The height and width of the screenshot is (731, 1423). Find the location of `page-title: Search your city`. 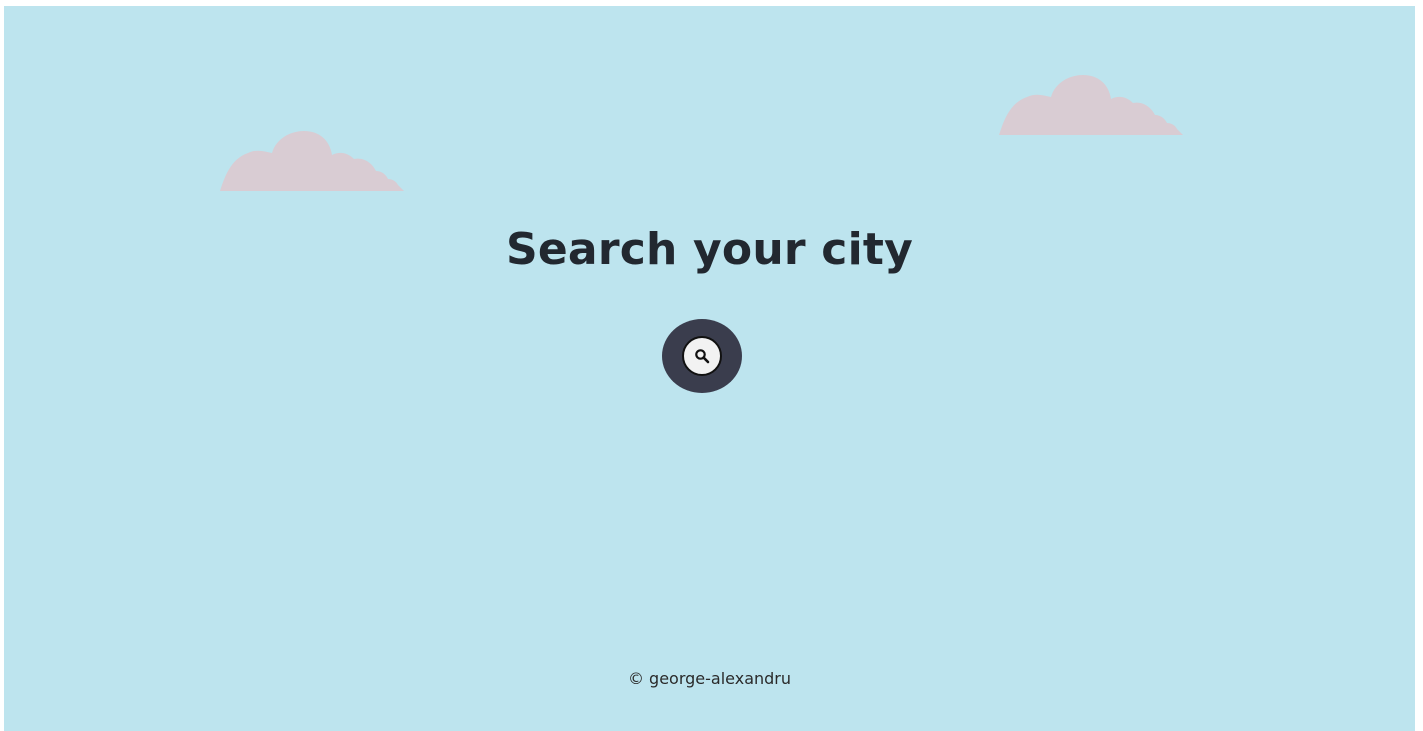

page-title: Search your city is located at coordinates (709, 249).